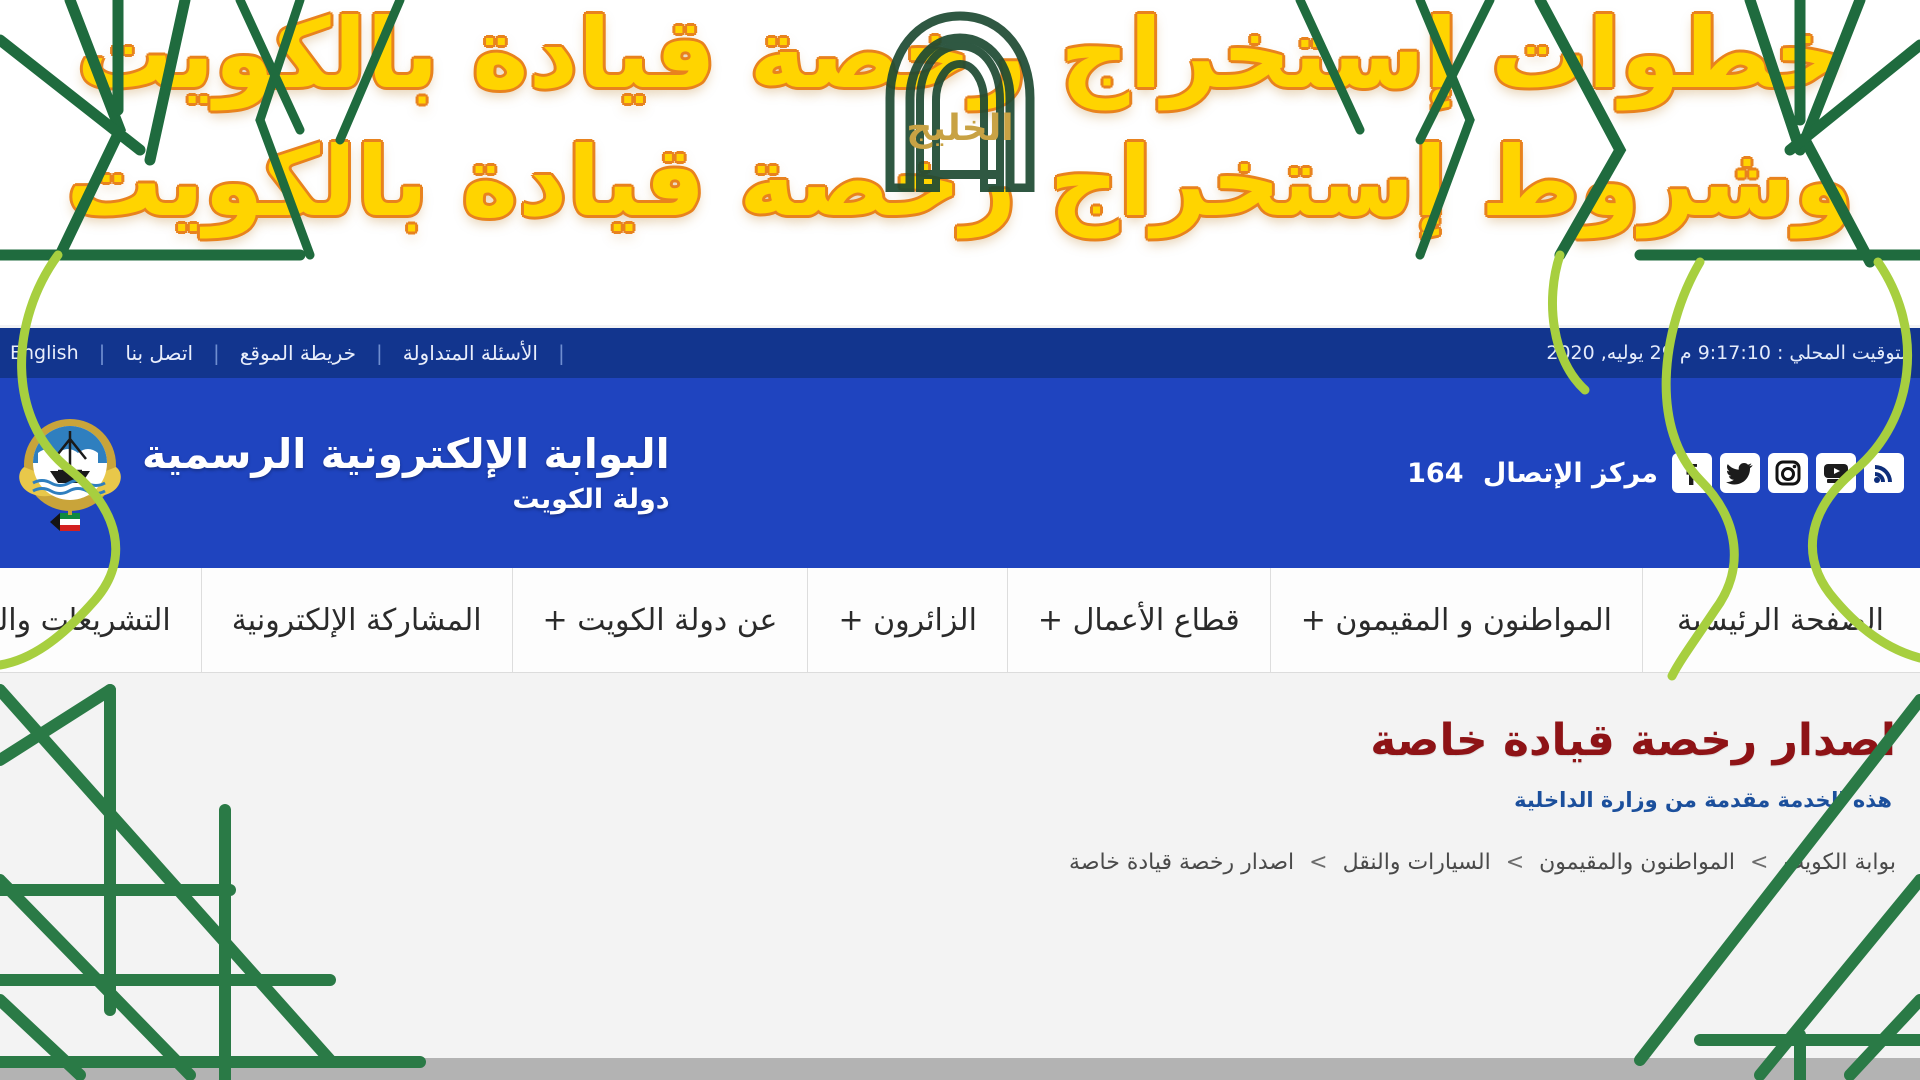  I want to click on link-english: English, so click(44, 353).